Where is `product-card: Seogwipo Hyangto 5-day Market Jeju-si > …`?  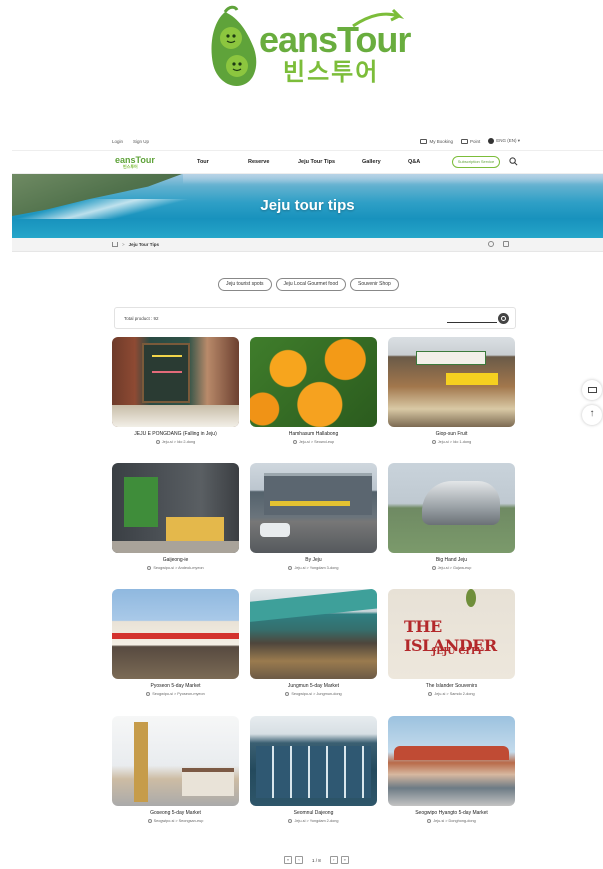
product-card: Seogwipo Hyangto 5-day Market Jeju-si > … is located at coordinates (451, 769).